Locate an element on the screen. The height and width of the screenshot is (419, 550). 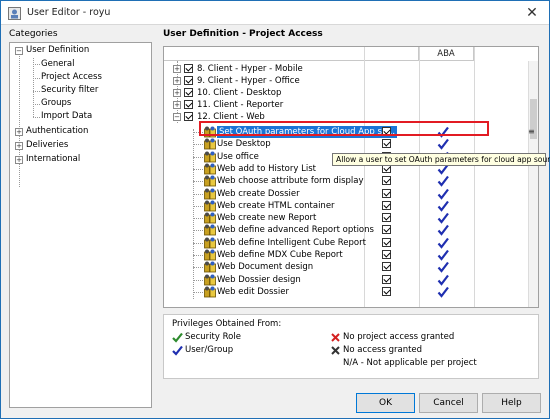
privilege-row: Use Desktop is located at coordinates (346, 144).